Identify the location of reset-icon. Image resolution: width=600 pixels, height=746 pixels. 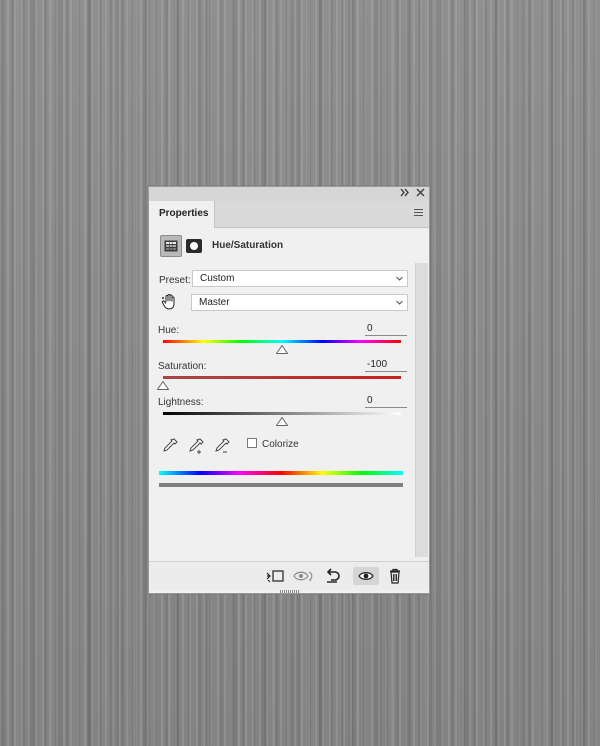
(333, 576).